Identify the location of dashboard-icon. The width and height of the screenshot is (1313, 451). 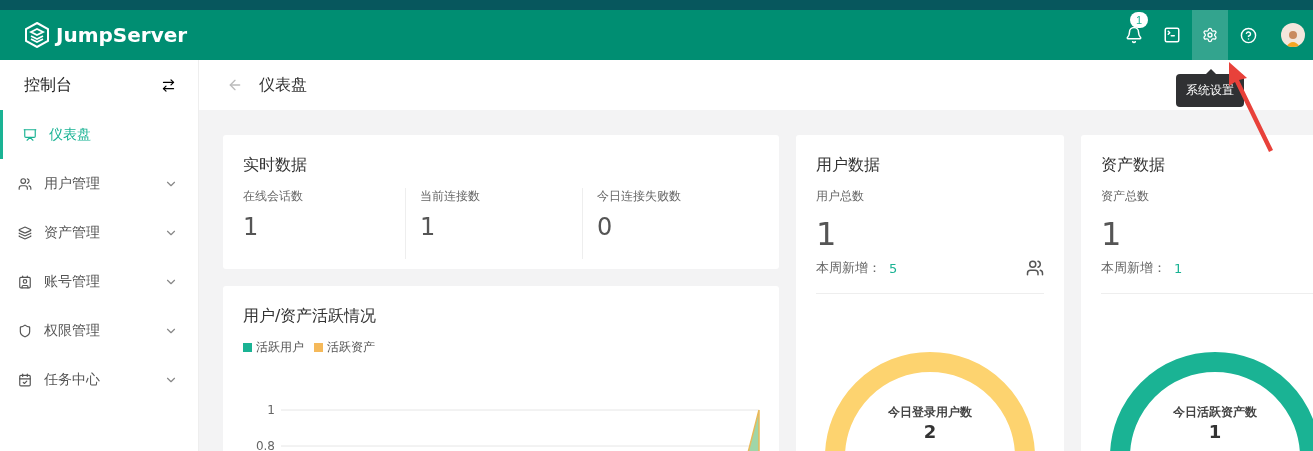
(30, 134).